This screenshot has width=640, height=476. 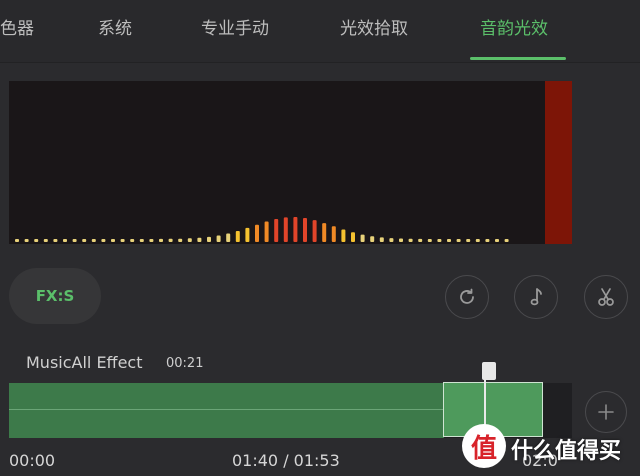 I want to click on refresh-icon, so click(x=467, y=296).